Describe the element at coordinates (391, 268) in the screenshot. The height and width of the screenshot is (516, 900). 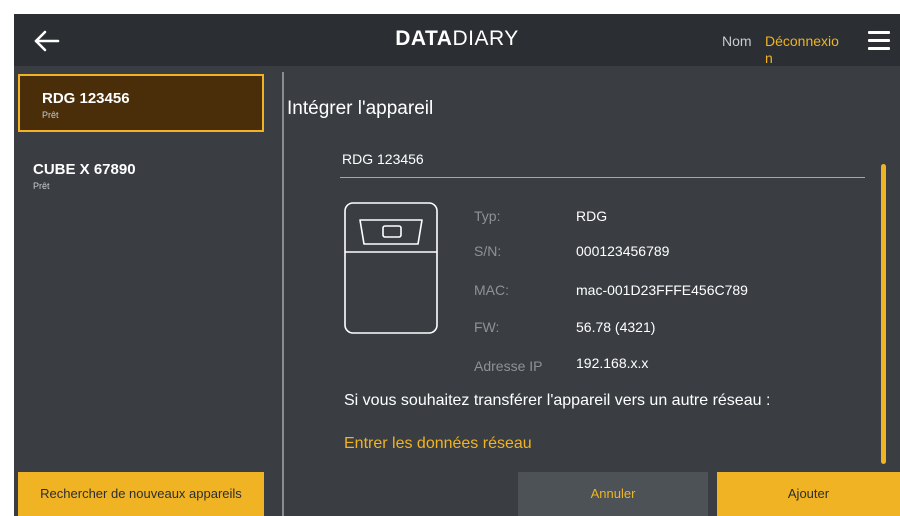
I see `device-outline-icon` at that location.